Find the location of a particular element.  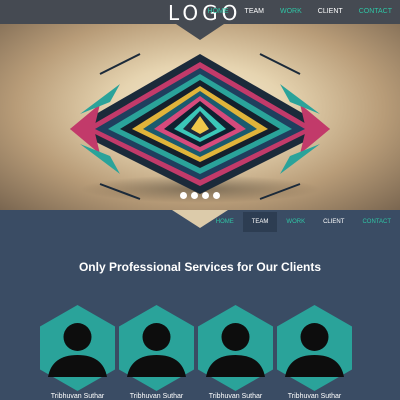

slider-dots is located at coordinates (200, 195).